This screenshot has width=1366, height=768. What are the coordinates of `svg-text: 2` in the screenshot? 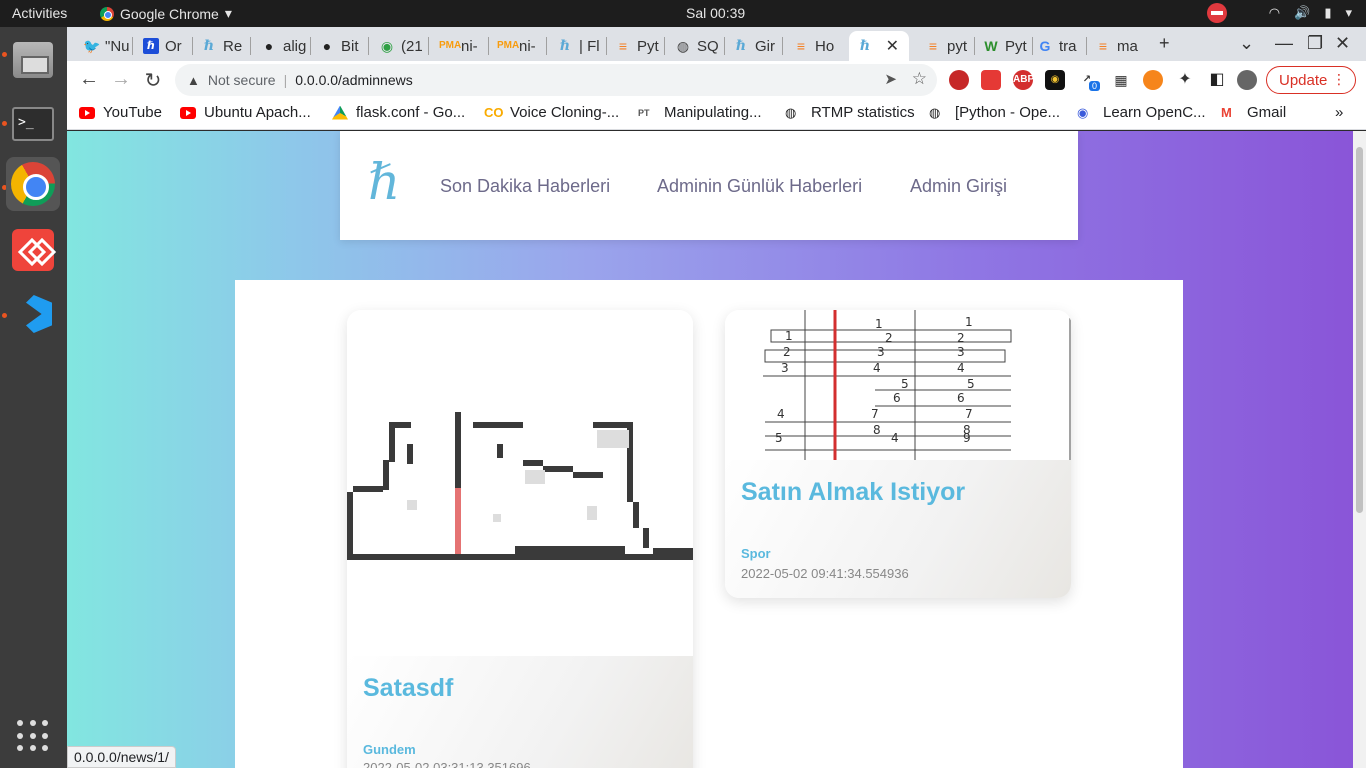 It's located at (889, 338).